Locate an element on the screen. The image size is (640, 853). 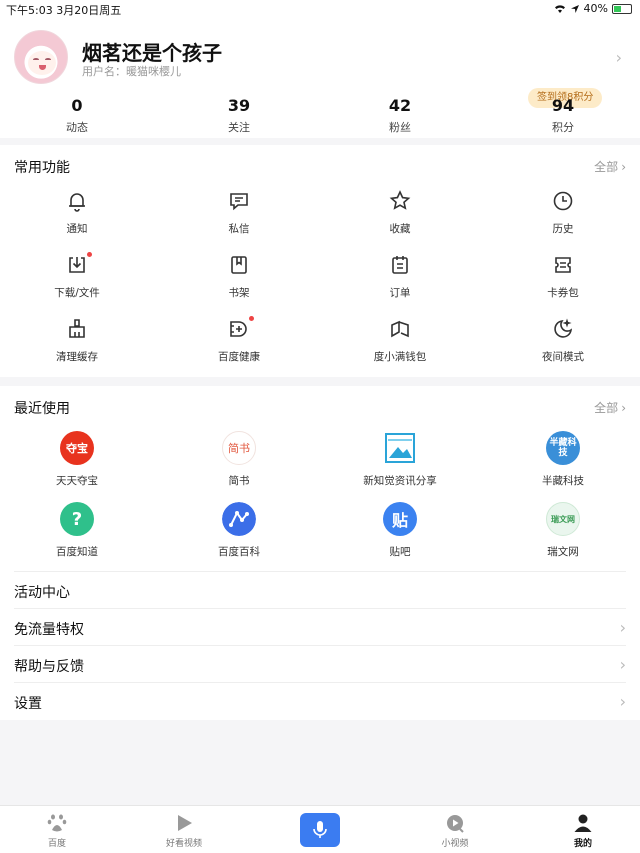
mountain-logo-icon is located at coordinates (400, 448).